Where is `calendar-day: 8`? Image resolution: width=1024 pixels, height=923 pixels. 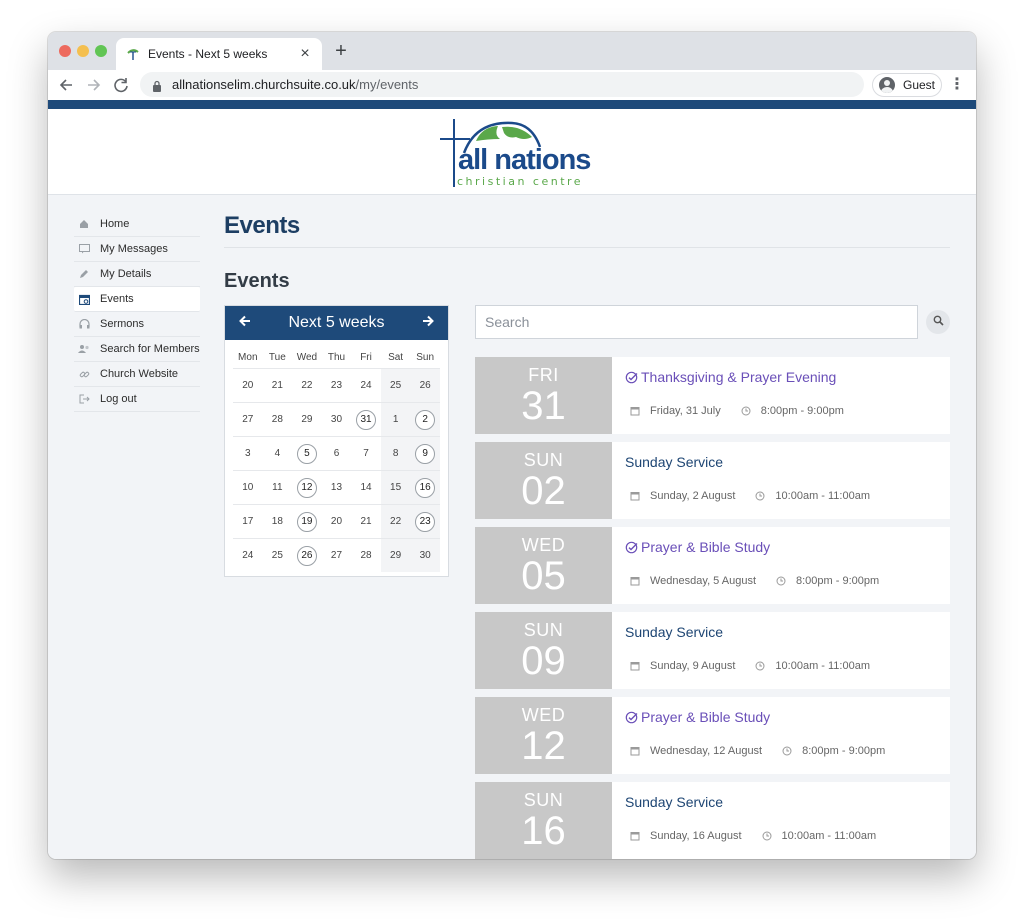 calendar-day: 8 is located at coordinates (395, 453).